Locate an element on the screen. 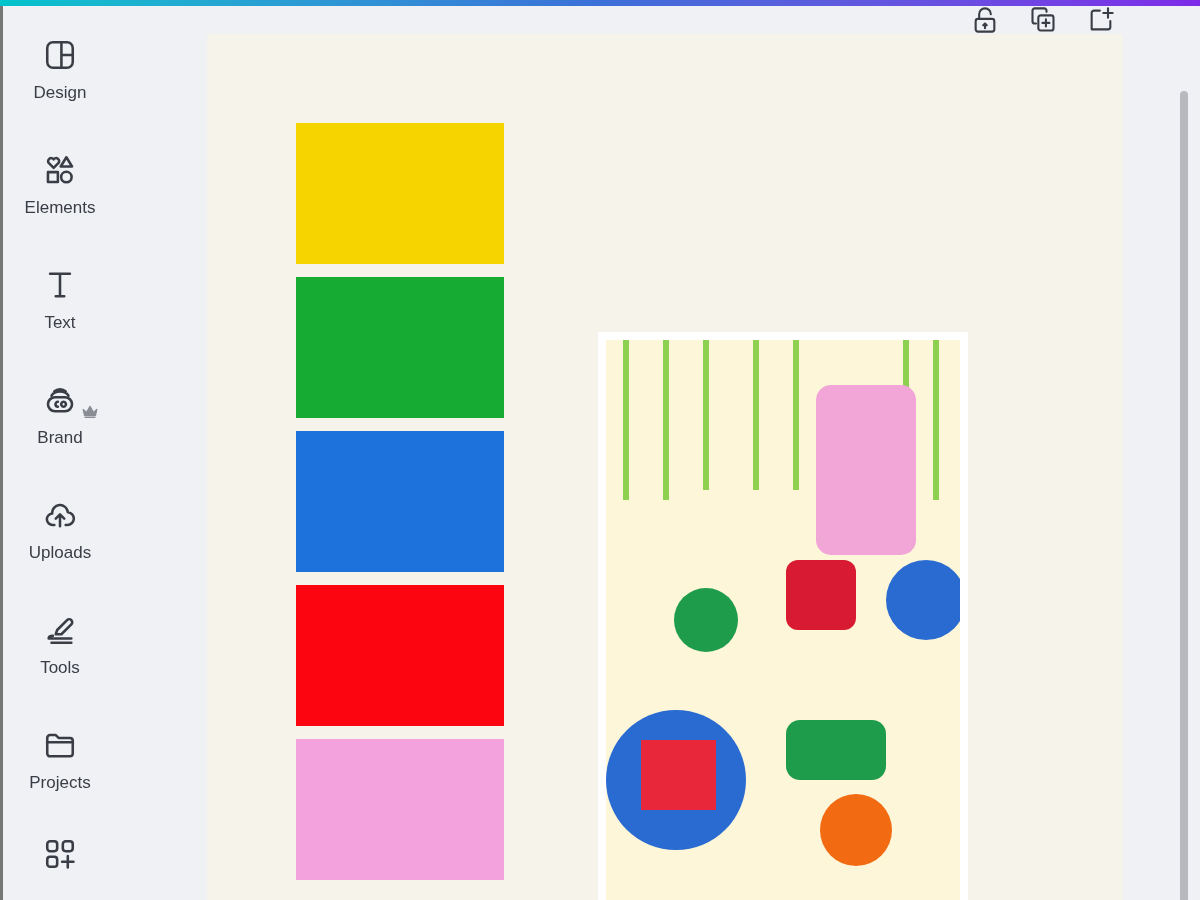  layout-icon is located at coordinates (60, 55).